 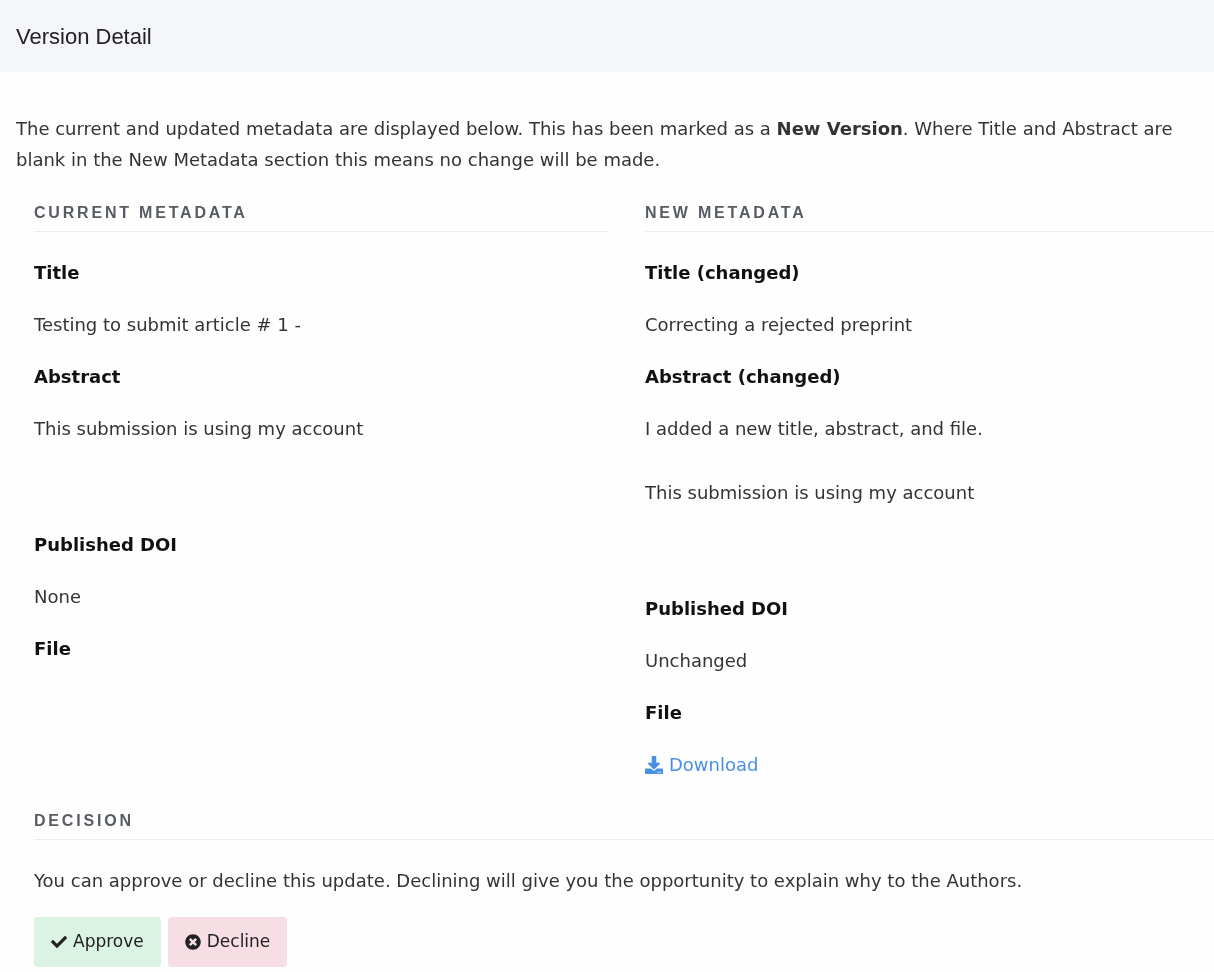 What do you see at coordinates (57, 273) in the screenshot?
I see `field-label: Title` at bounding box center [57, 273].